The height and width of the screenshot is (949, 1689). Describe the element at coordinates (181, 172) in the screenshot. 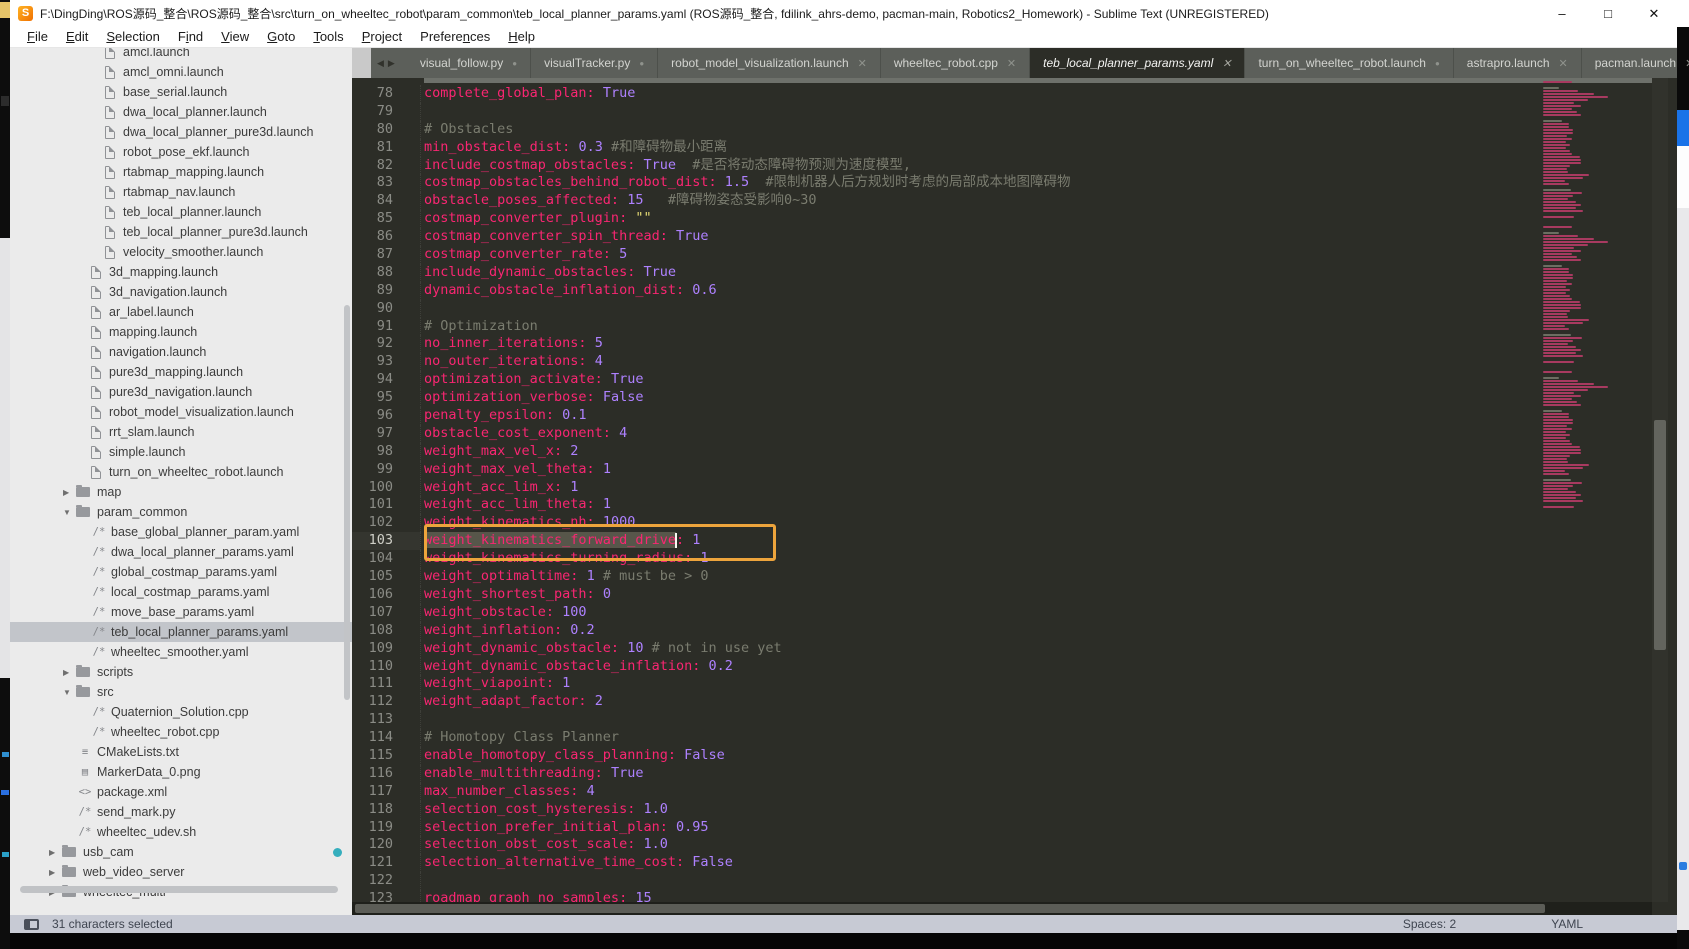

I see `tree-item-rtabmap_mapping.launch: rtabmap_mapping.launch` at that location.